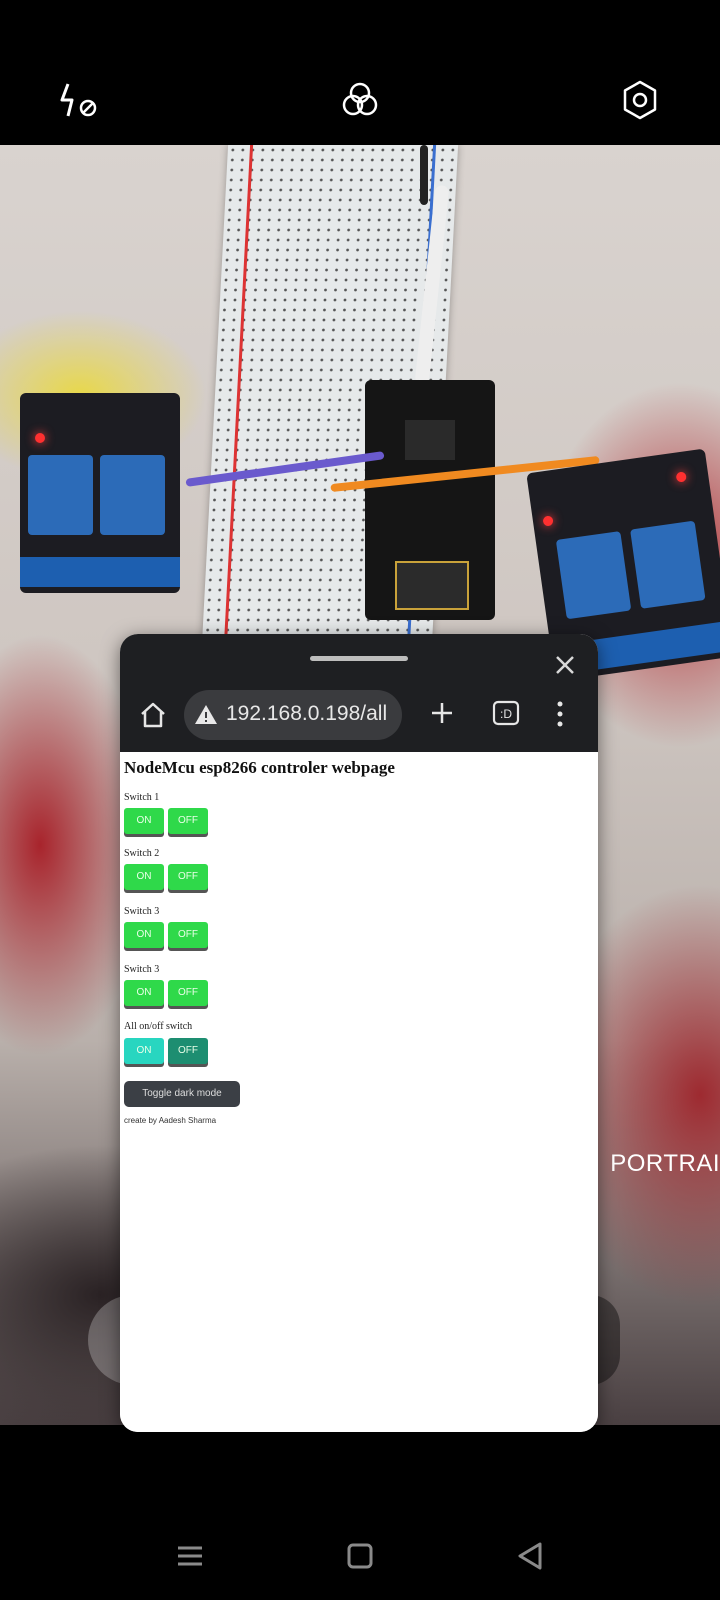 Image resolution: width=720 pixels, height=1600 pixels. Describe the element at coordinates (144, 821) in the screenshot. I see `switch-1-on-button: ON` at that location.